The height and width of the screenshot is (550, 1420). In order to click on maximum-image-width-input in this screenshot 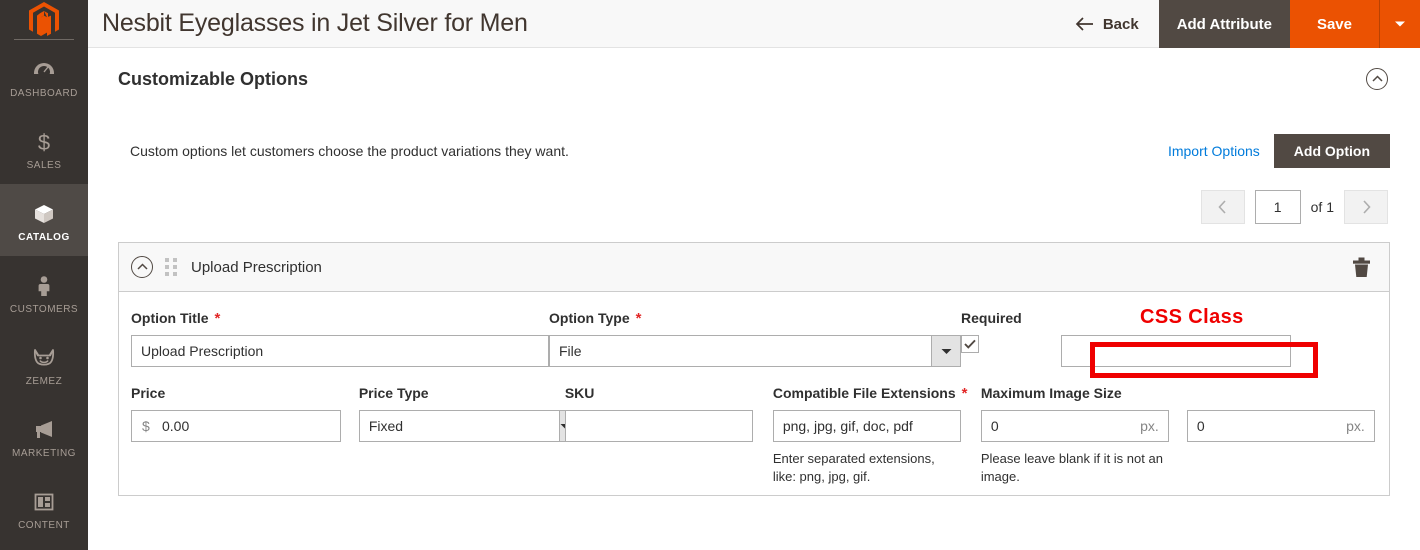, I will do `click(1074, 426)`.